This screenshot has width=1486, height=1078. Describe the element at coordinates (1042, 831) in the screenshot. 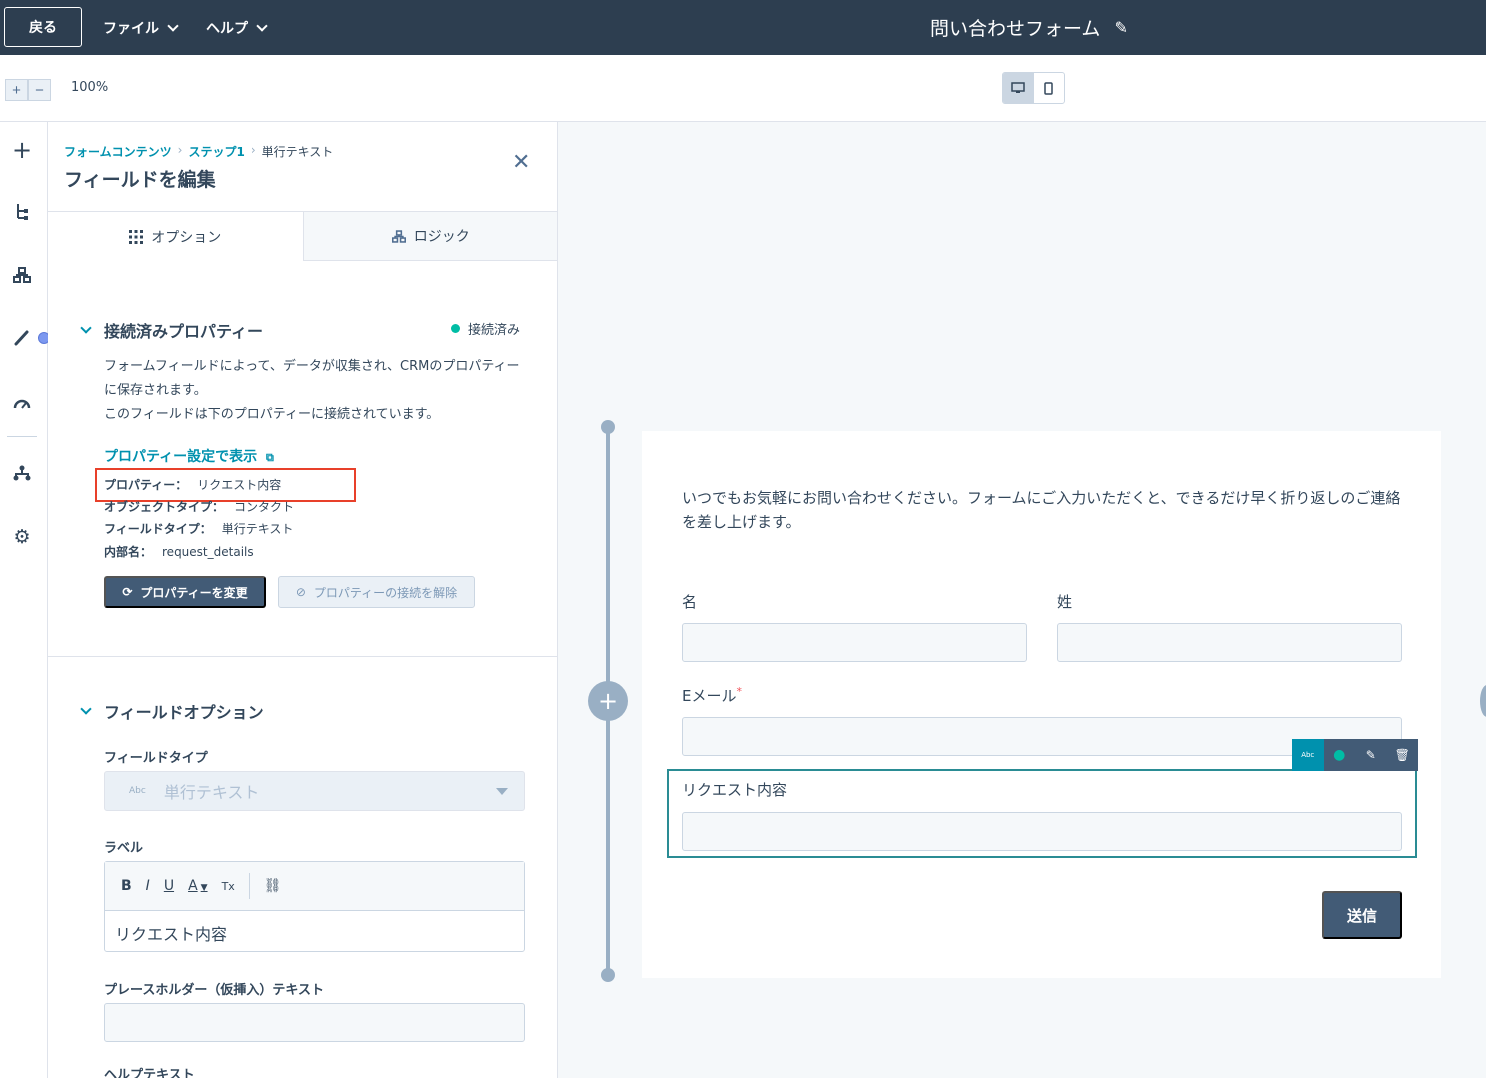

I see `request-input` at that location.